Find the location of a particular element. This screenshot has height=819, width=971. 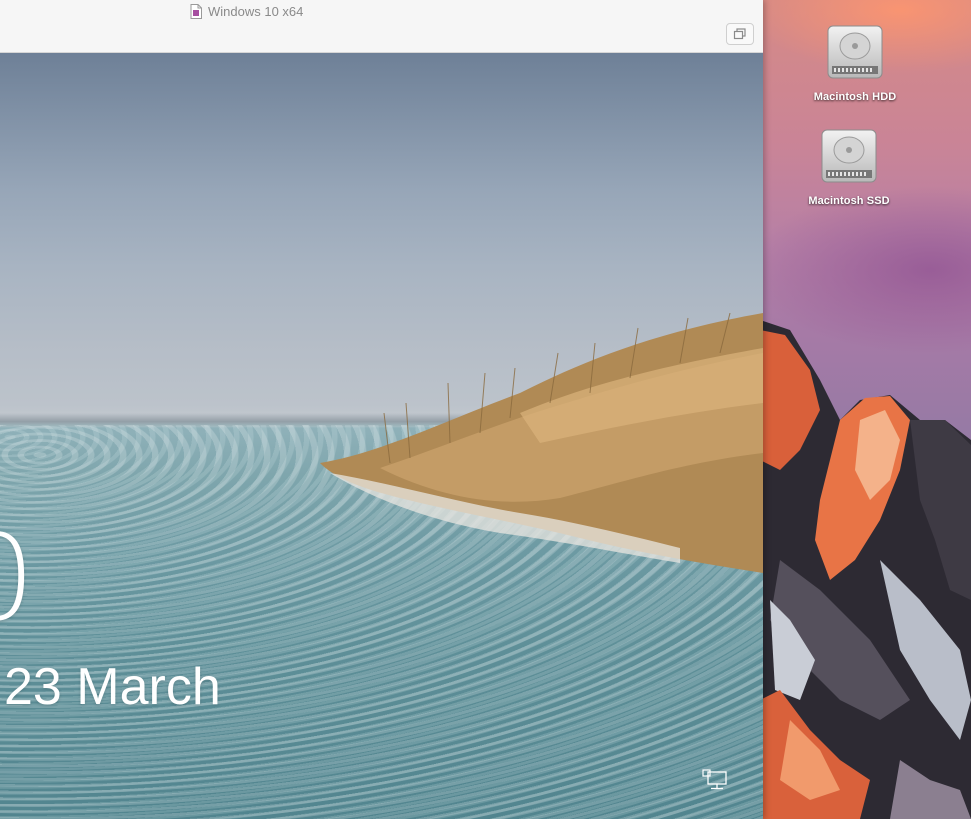

mountain-wallpaper is located at coordinates (865, 569).